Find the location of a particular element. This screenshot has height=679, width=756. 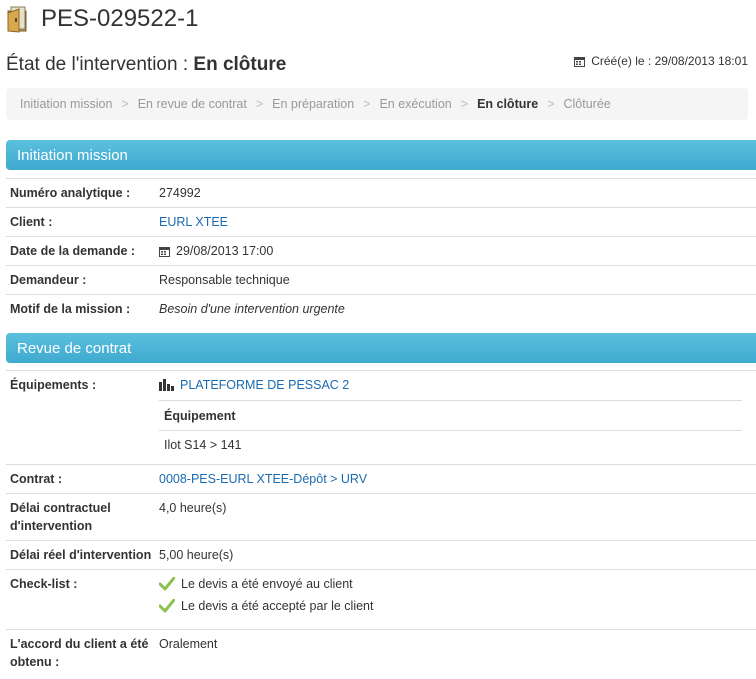

record-id: PES-029522-1 is located at coordinates (120, 18).